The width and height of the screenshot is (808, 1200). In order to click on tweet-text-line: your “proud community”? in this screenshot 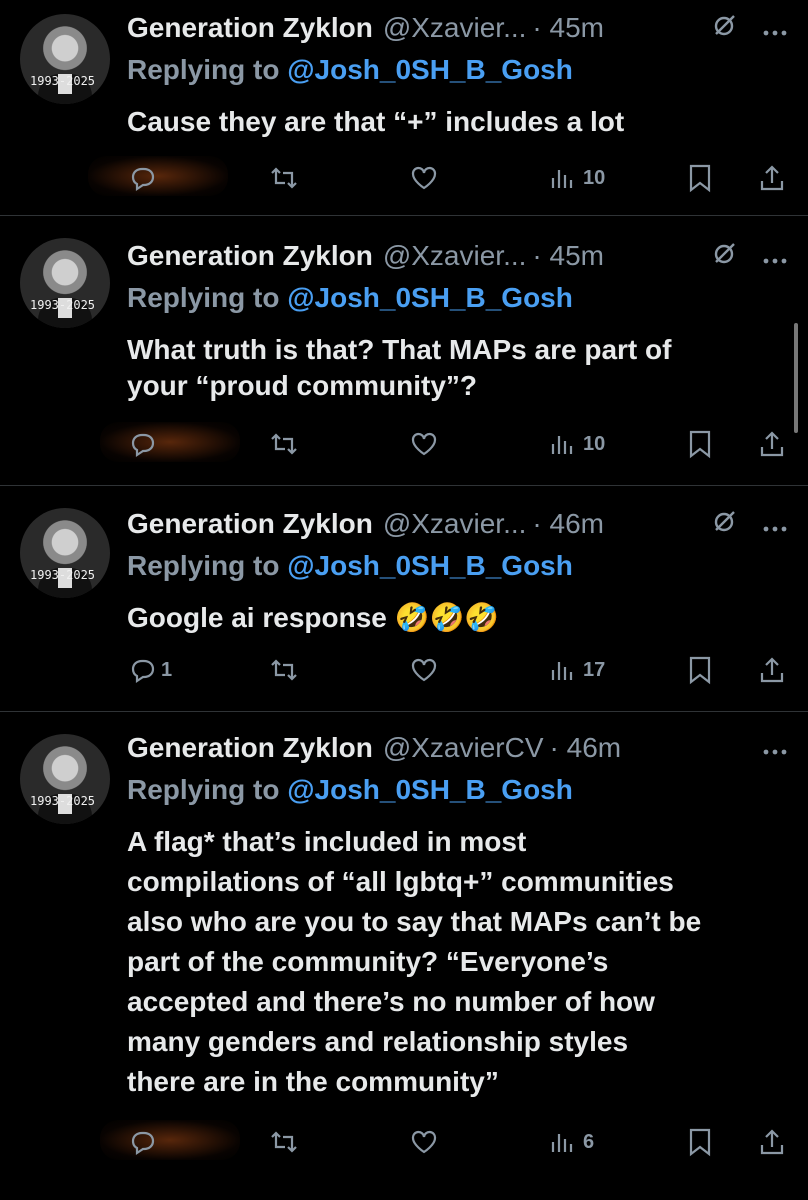, I will do `click(302, 385)`.